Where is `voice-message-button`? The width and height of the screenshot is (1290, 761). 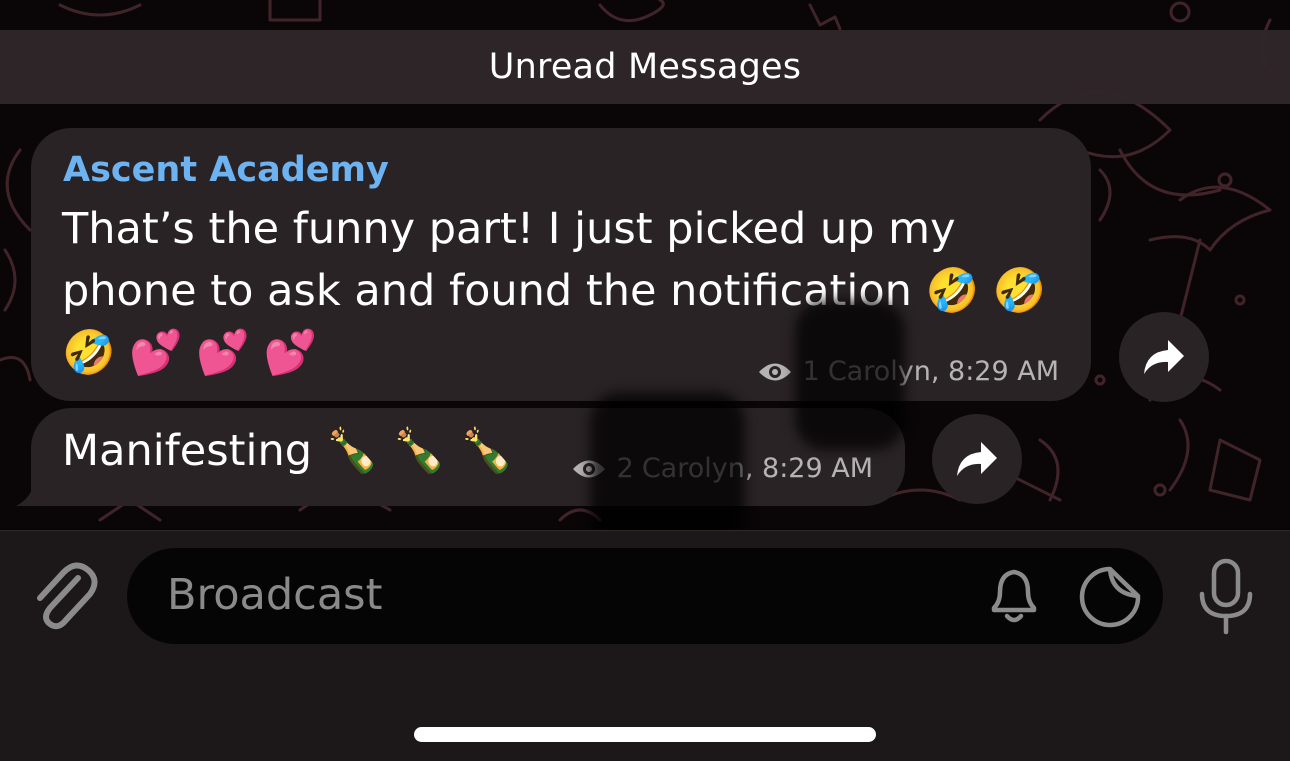
voice-message-button is located at coordinates (1226, 597).